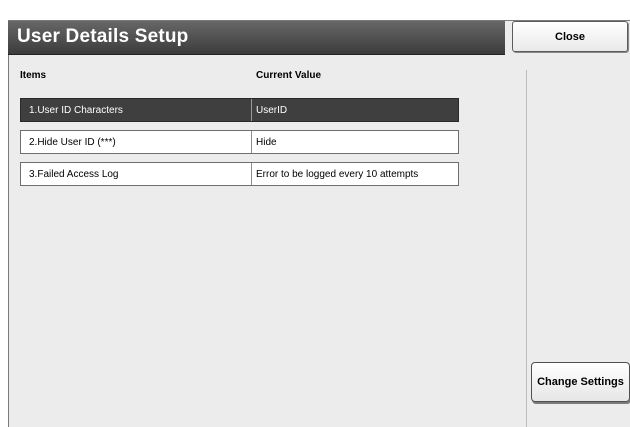 The image size is (630, 427). Describe the element at coordinates (74, 174) in the screenshot. I see `row-item-label: 3.Failed Access Log` at that location.